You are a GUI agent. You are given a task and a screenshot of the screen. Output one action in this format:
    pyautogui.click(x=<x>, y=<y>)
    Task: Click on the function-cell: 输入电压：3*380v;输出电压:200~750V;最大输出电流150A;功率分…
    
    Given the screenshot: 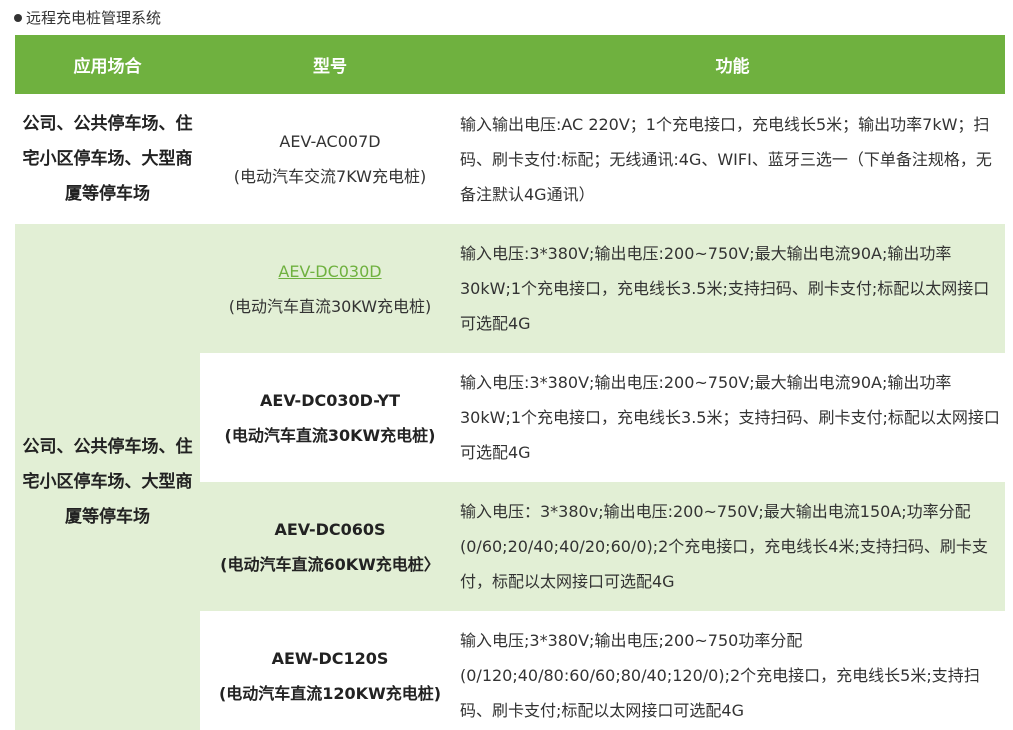 What is the action you would take?
    pyautogui.click(x=732, y=546)
    